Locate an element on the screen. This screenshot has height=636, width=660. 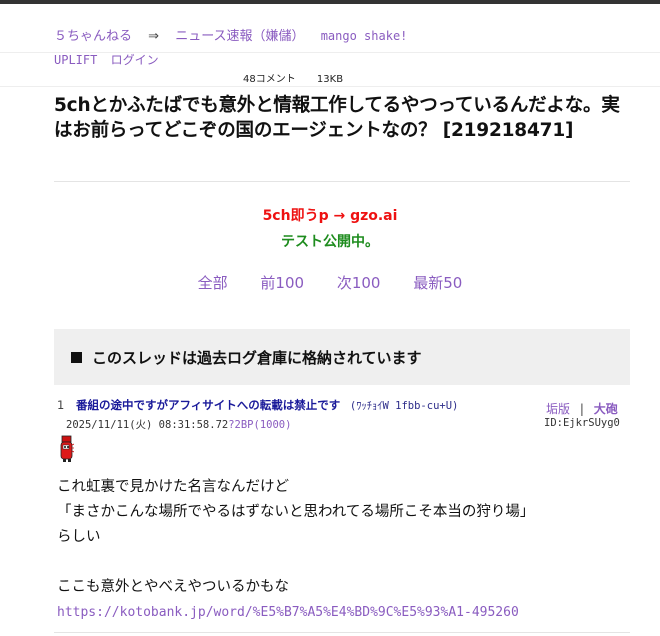
pager: 全部 前100 次100 最新50 is located at coordinates (330, 282).